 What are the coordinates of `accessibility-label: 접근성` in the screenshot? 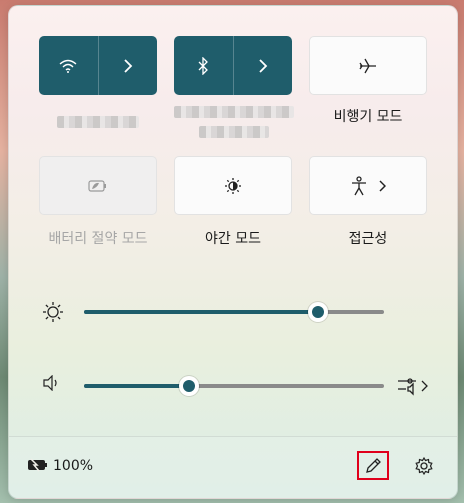 It's located at (368, 239).